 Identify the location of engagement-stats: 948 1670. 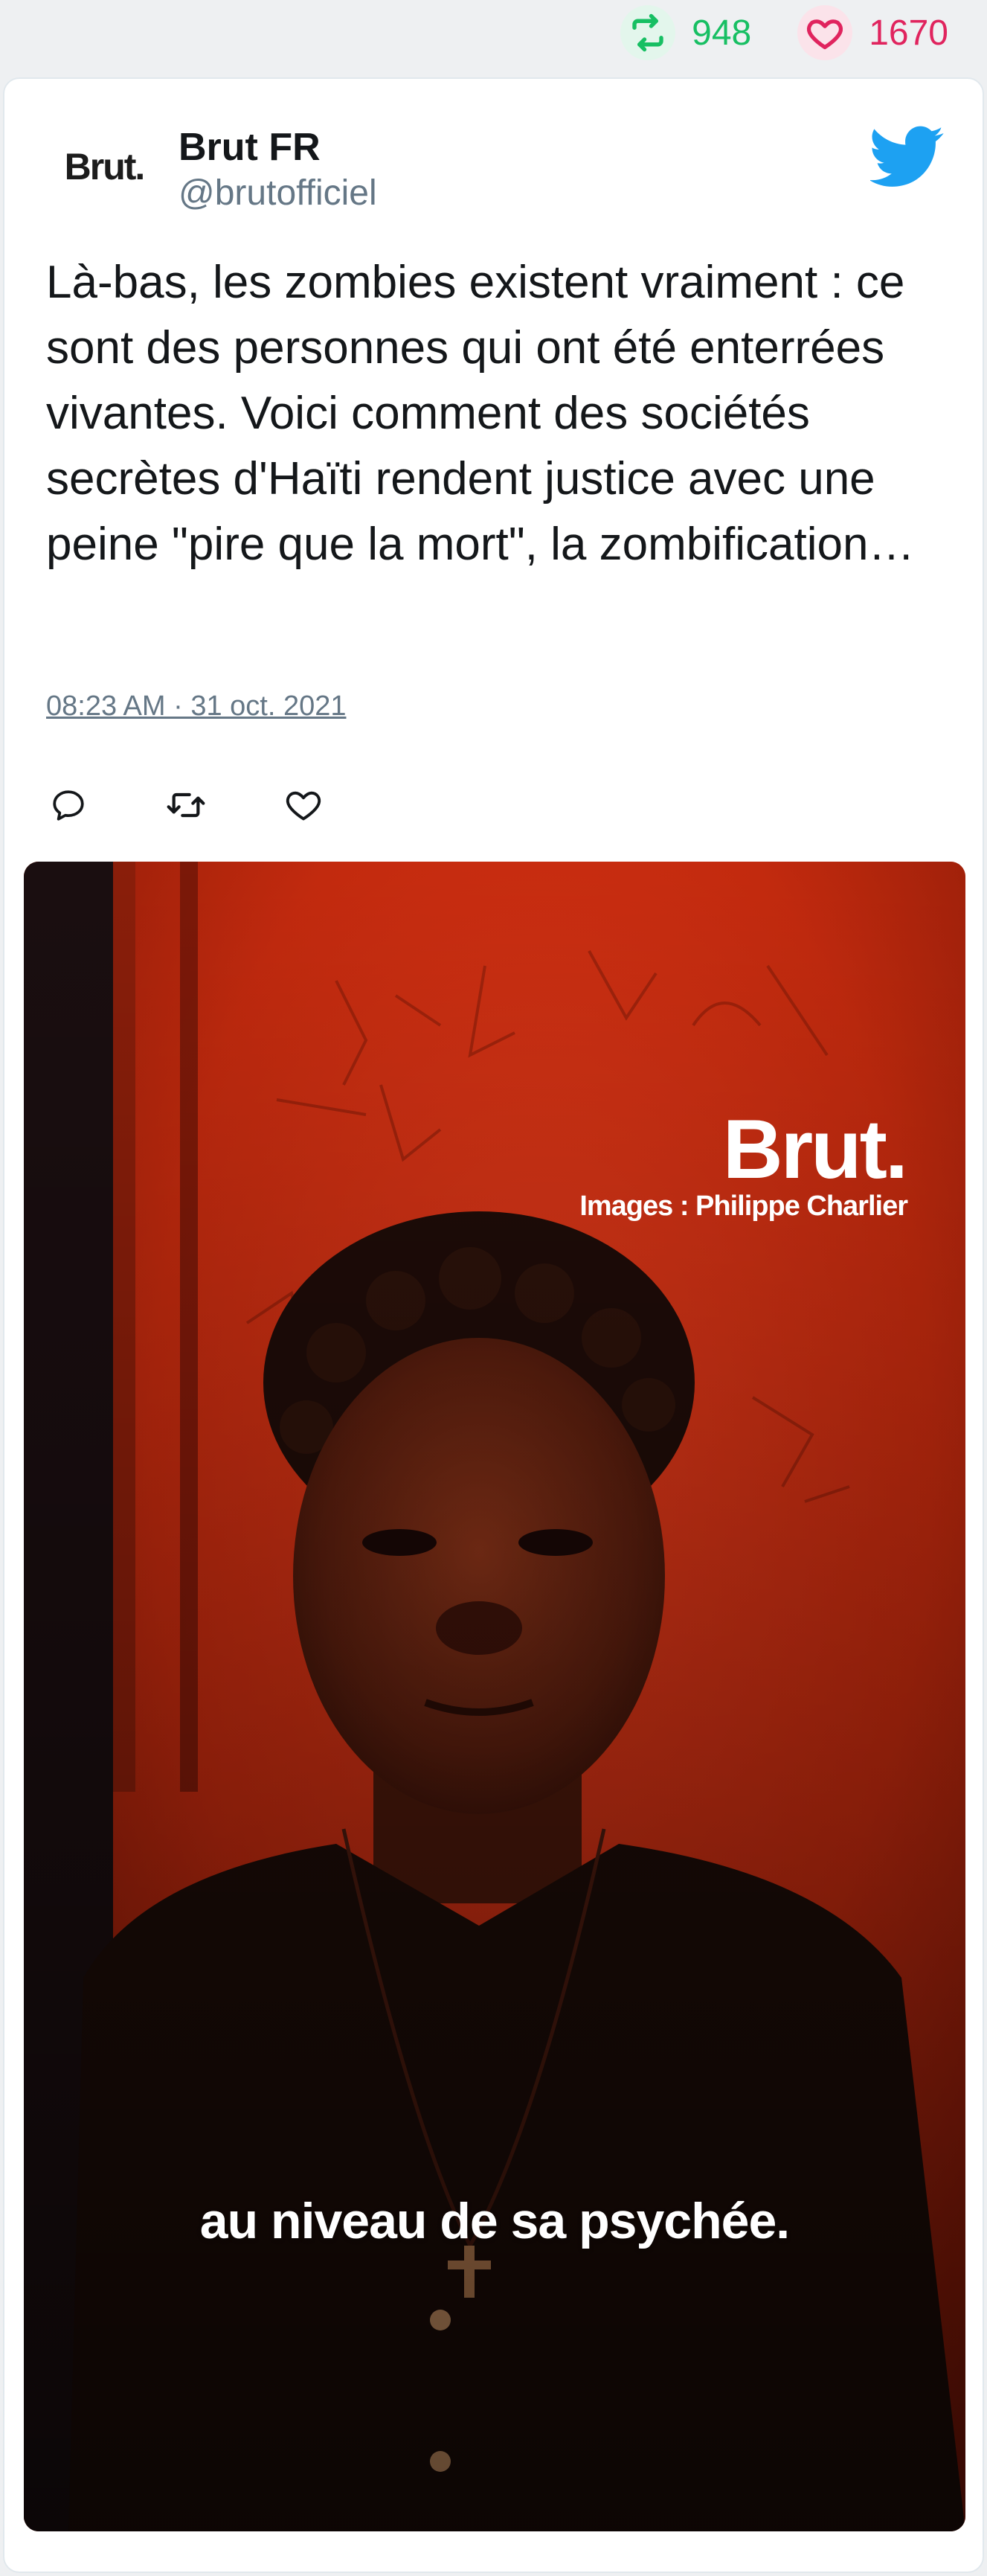
(493, 33).